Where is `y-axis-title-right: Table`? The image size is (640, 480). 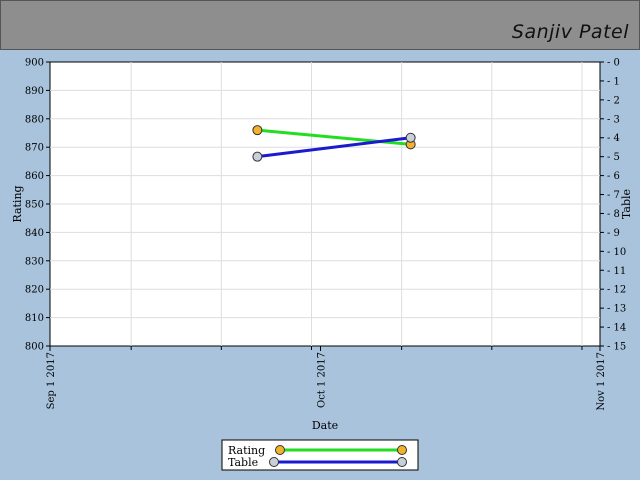
y-axis-title-right: Table is located at coordinates (626, 204).